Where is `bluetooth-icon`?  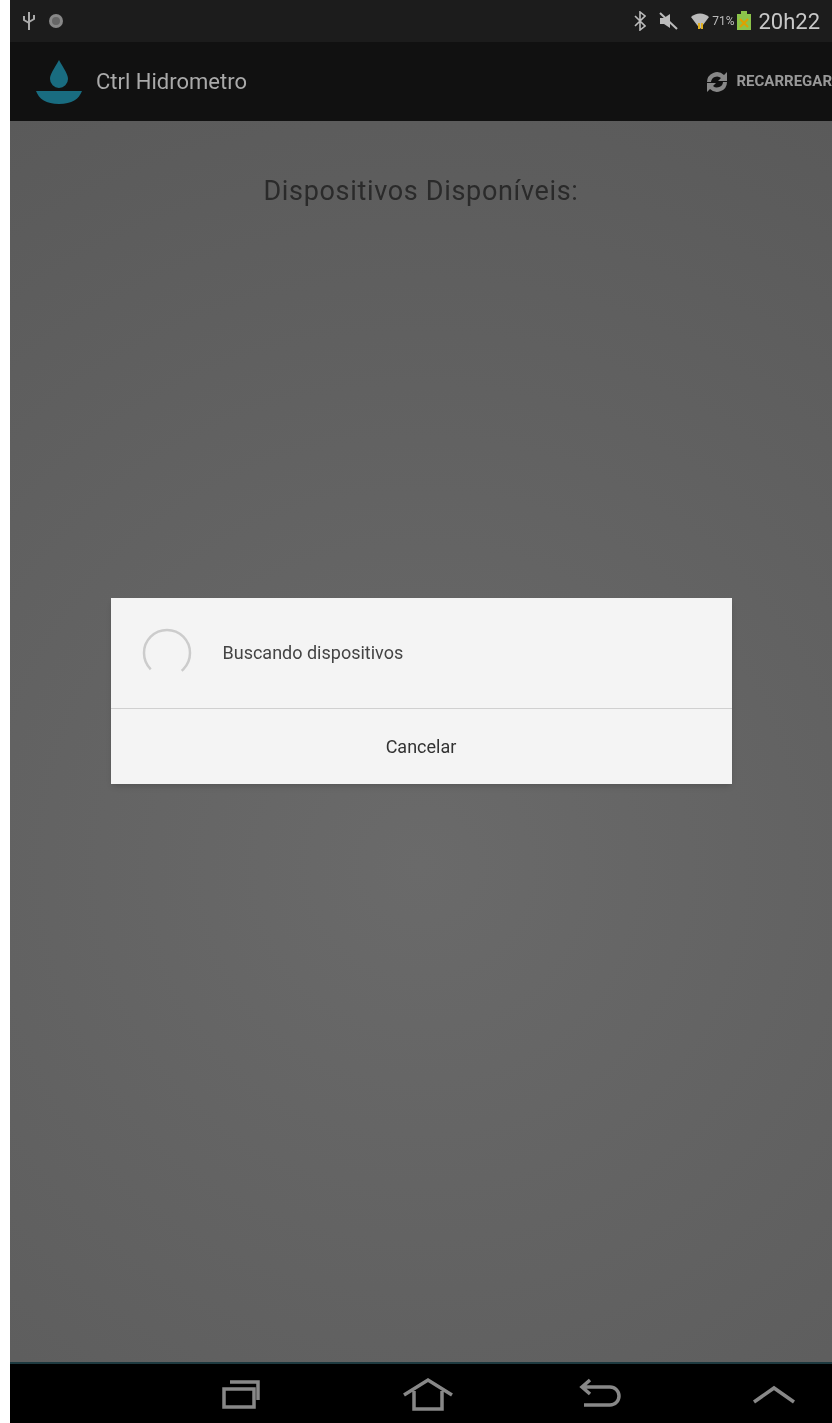
bluetooth-icon is located at coordinates (640, 21).